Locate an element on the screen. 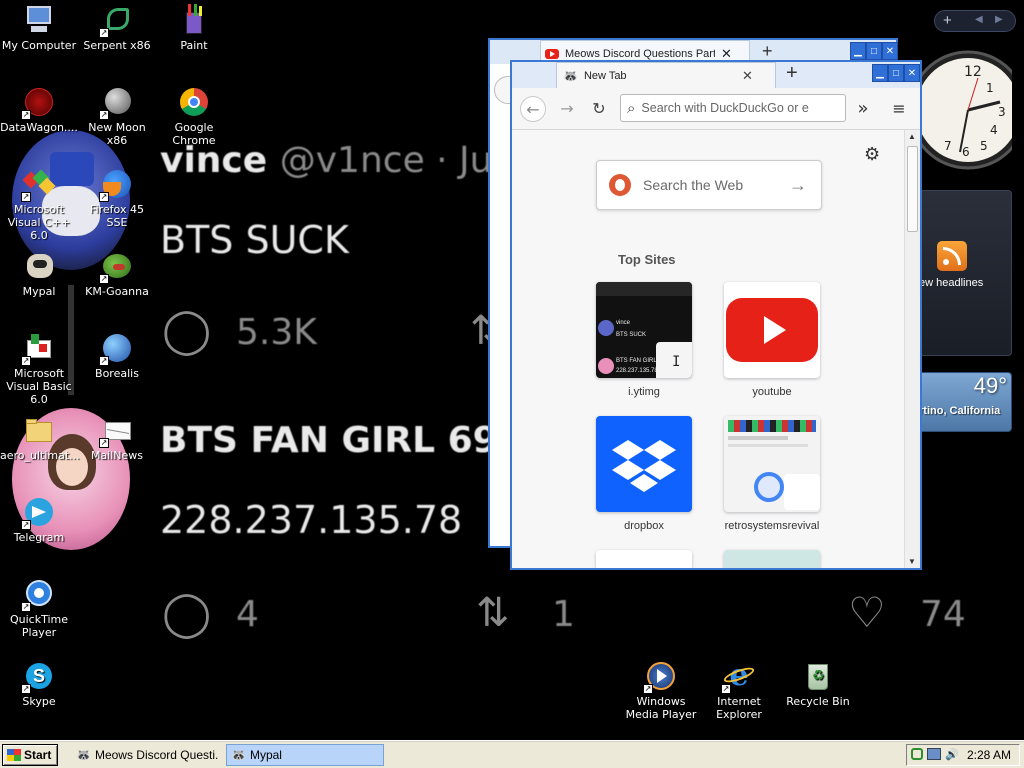  desktop-icon-borealis: ↗ Borealis is located at coordinates (117, 356).